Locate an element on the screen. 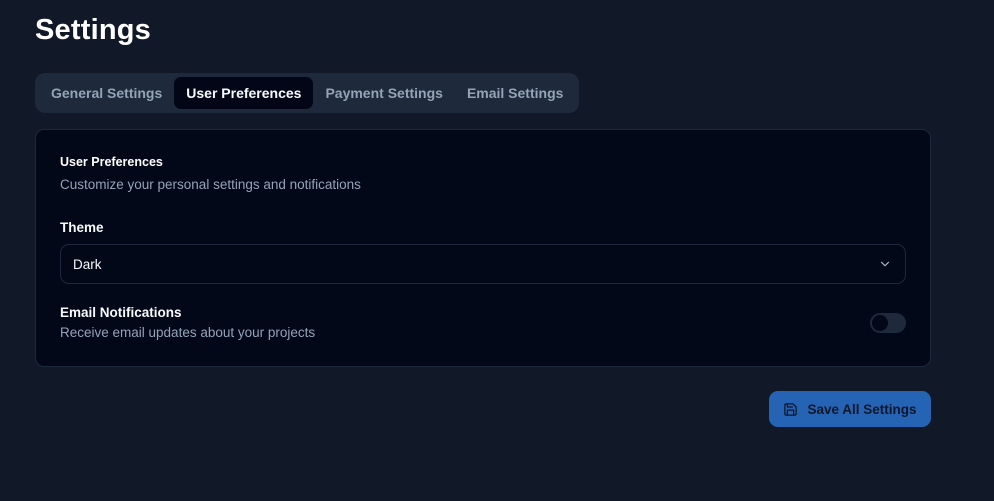 The width and height of the screenshot is (994, 501). tab-general-settings: General Settings is located at coordinates (106, 93).